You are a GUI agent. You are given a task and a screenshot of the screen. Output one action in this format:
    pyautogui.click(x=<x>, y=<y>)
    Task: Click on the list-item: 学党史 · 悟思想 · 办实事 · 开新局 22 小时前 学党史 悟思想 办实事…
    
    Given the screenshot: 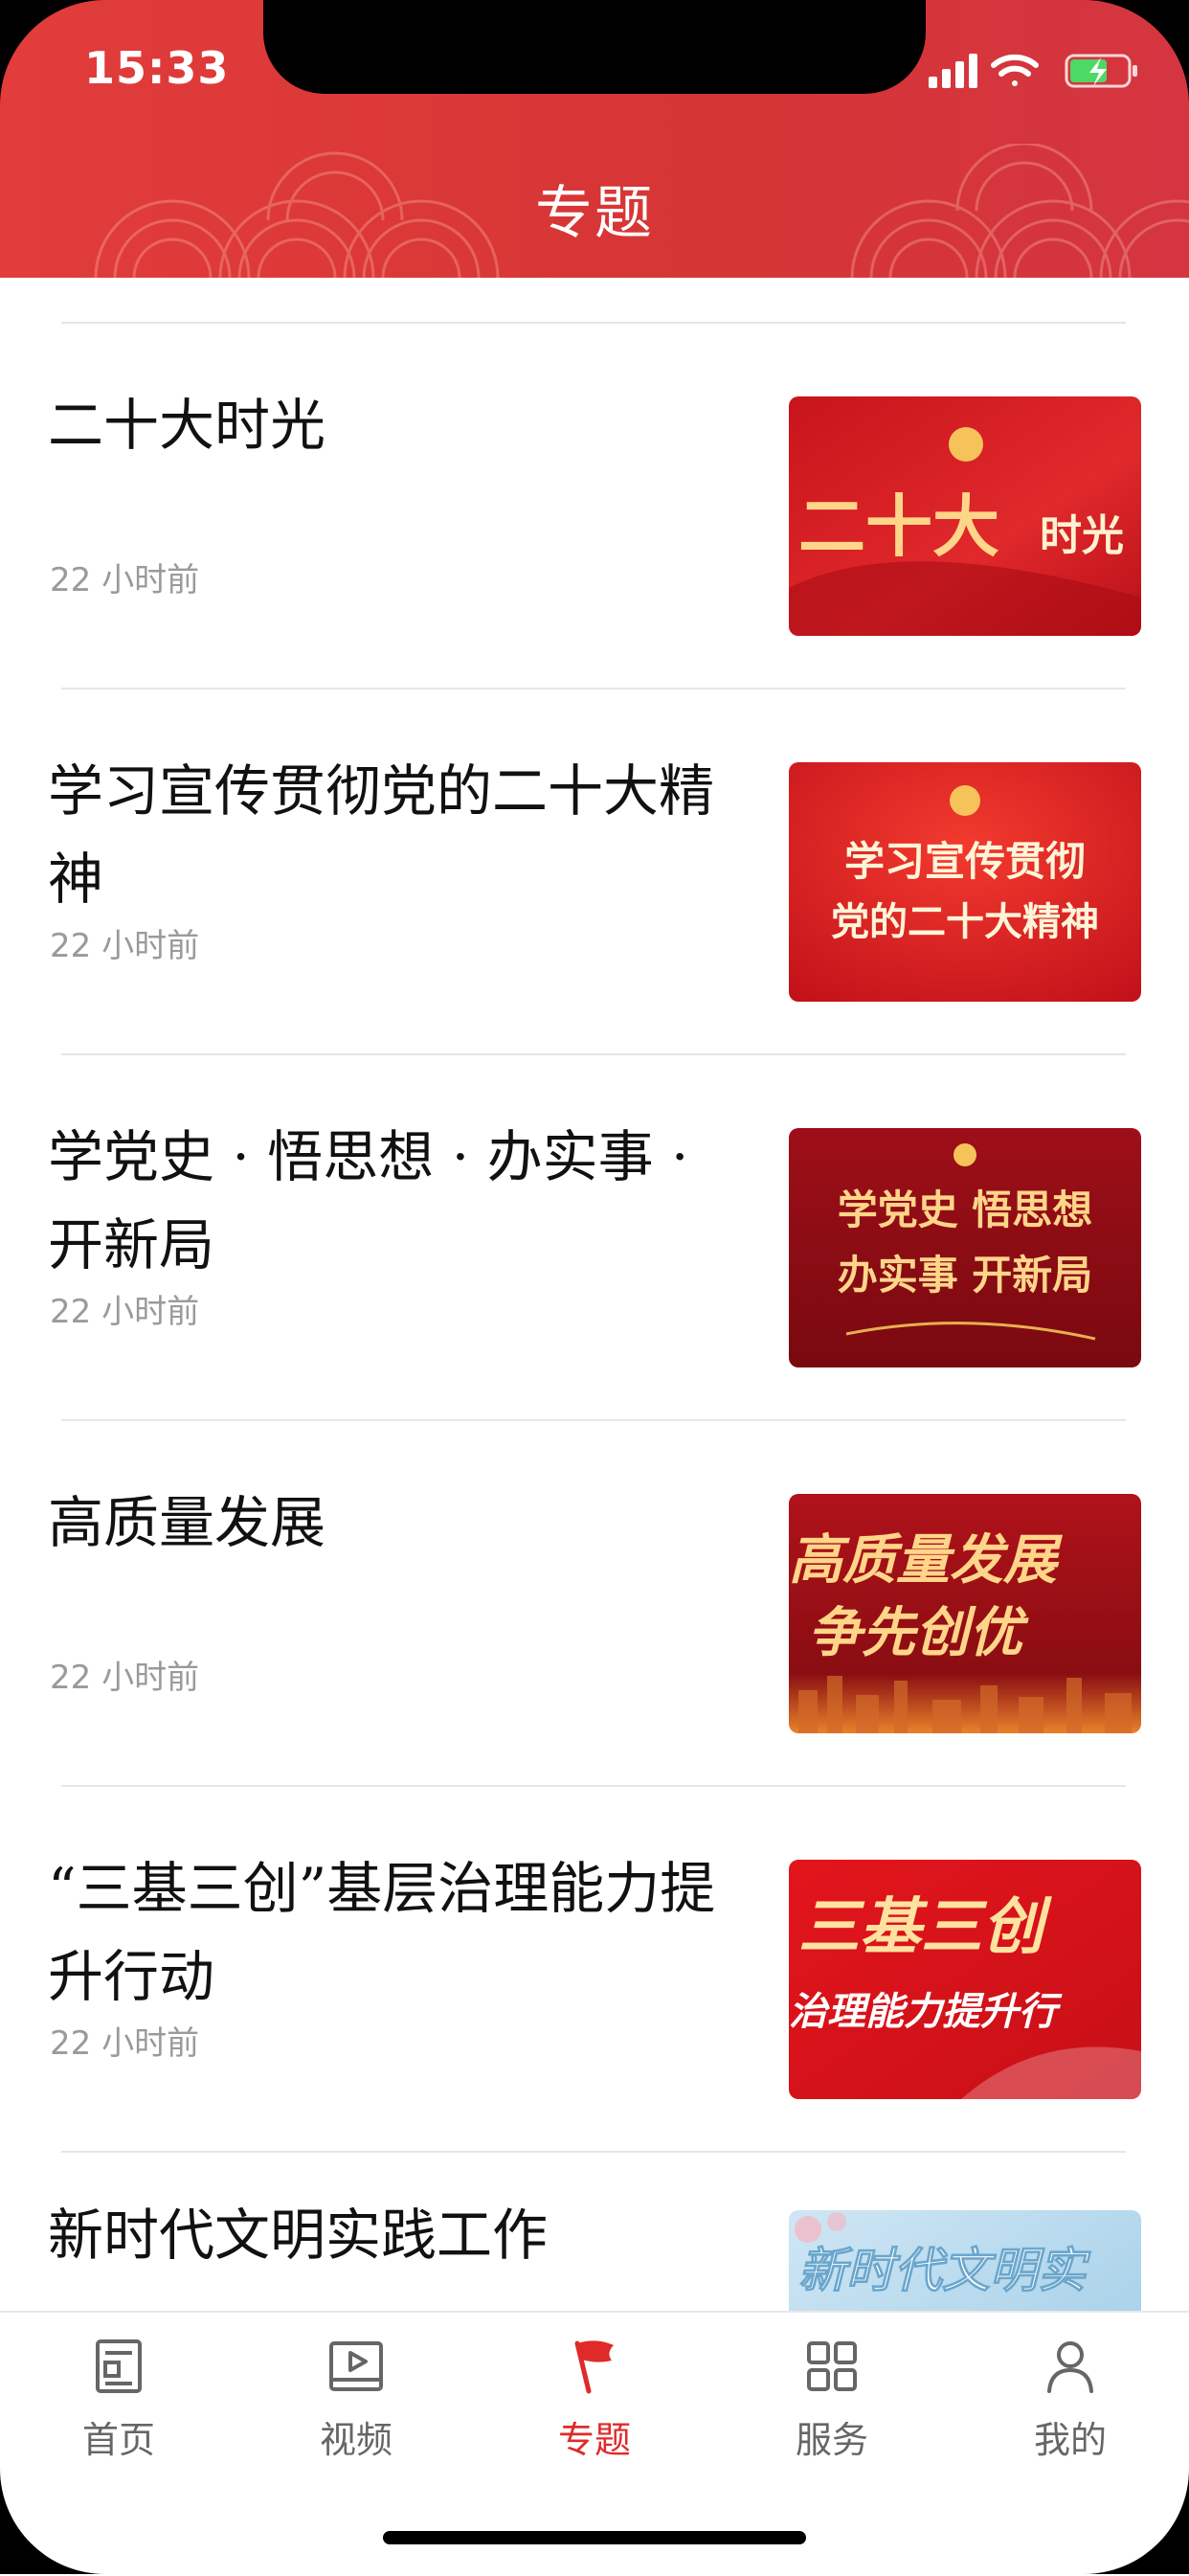 What is the action you would take?
    pyautogui.click(x=594, y=1237)
    